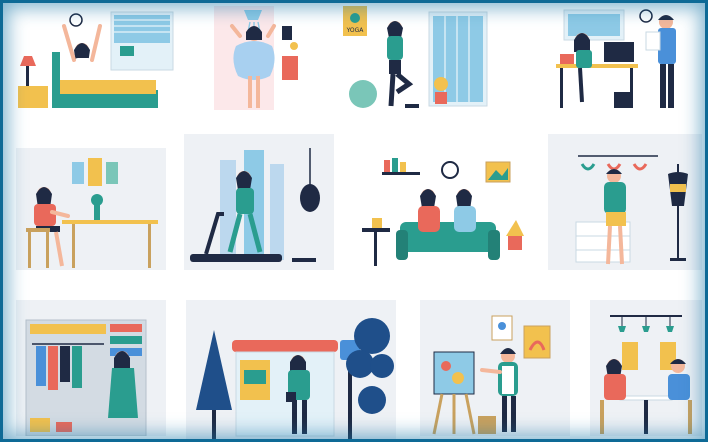 The height and width of the screenshot is (442, 708). I want to click on bus-shelter-roof, so click(285, 346).